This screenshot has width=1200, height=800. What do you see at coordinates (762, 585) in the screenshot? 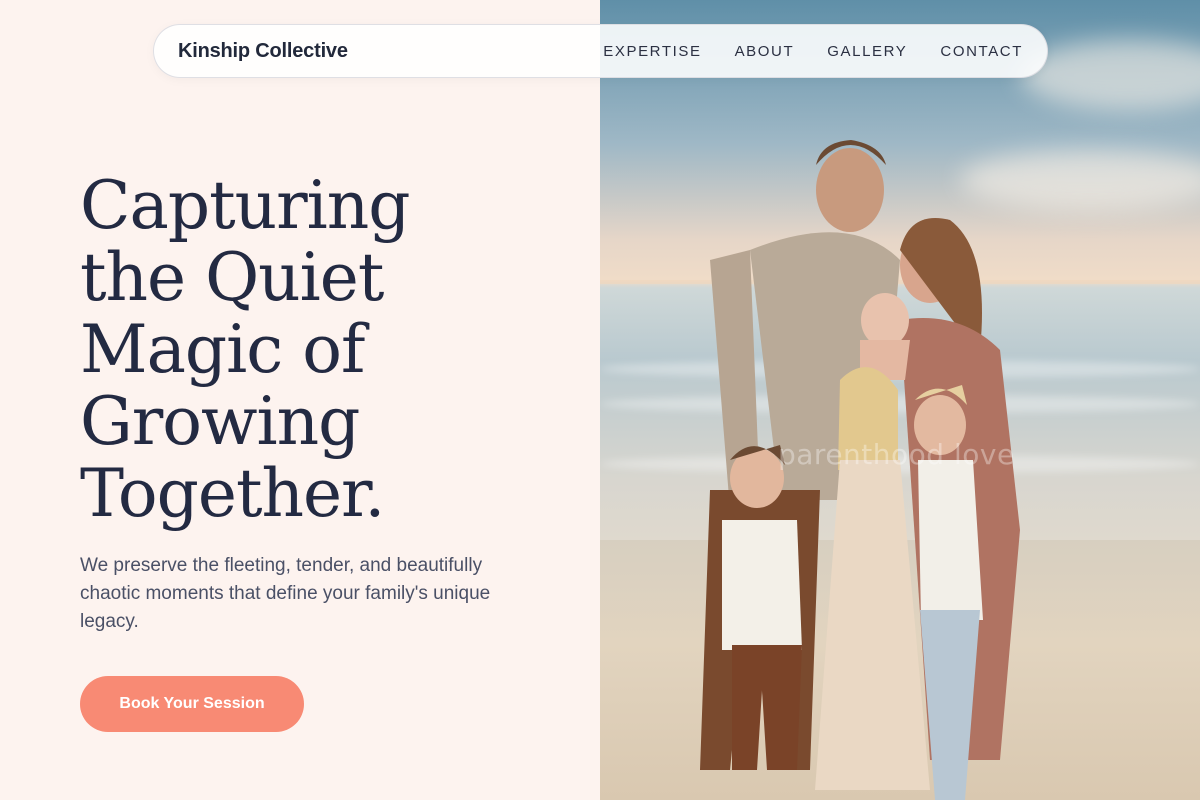
I see `child-shirt` at bounding box center [762, 585].